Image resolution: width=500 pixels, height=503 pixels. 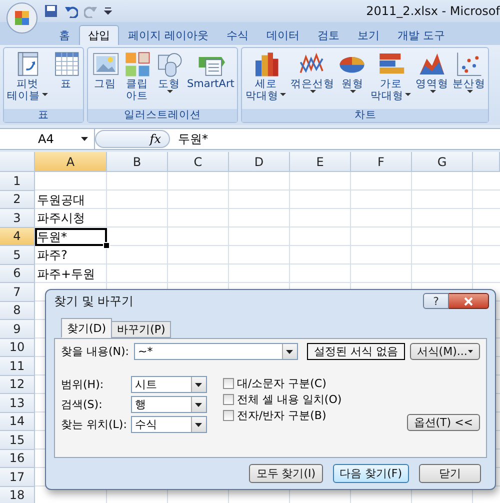 I want to click on find-field: ~*, so click(x=216, y=351).